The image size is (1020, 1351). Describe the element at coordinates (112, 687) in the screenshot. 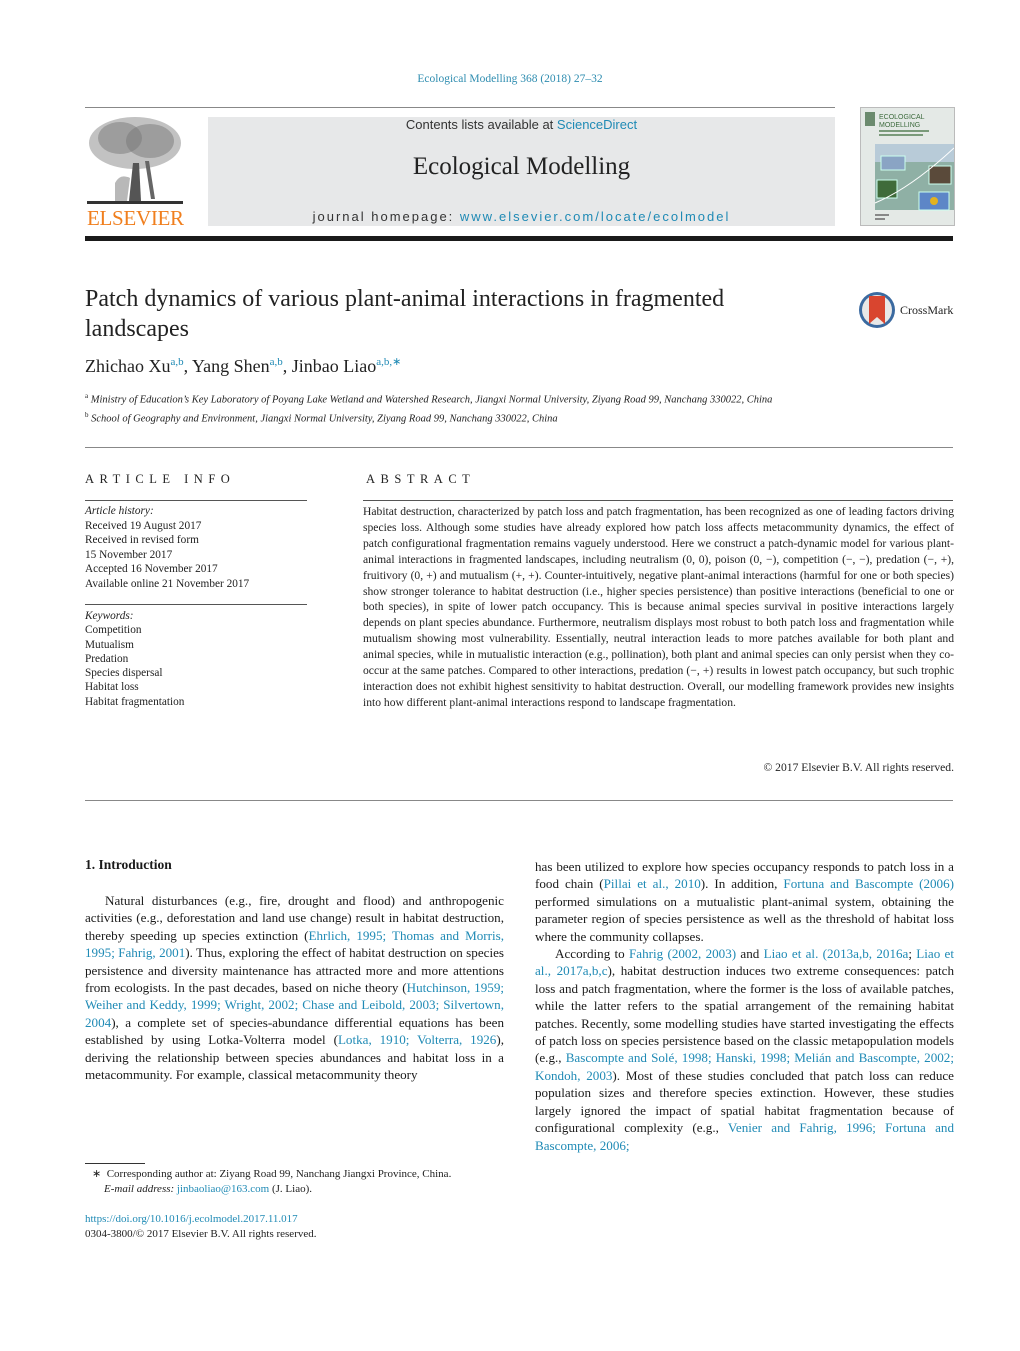

I see `keyword-item: Habitat loss` at that location.